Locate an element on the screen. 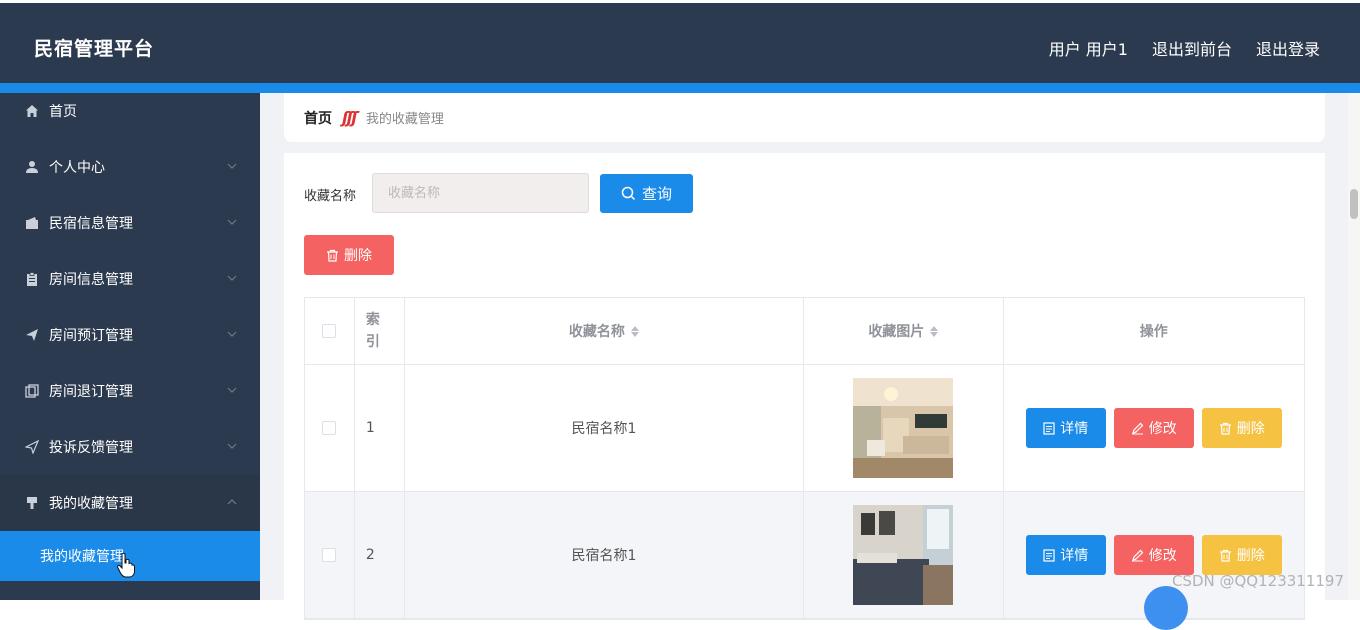 The image size is (1360, 630). header-image-label: 收藏图片 is located at coordinates (896, 332).